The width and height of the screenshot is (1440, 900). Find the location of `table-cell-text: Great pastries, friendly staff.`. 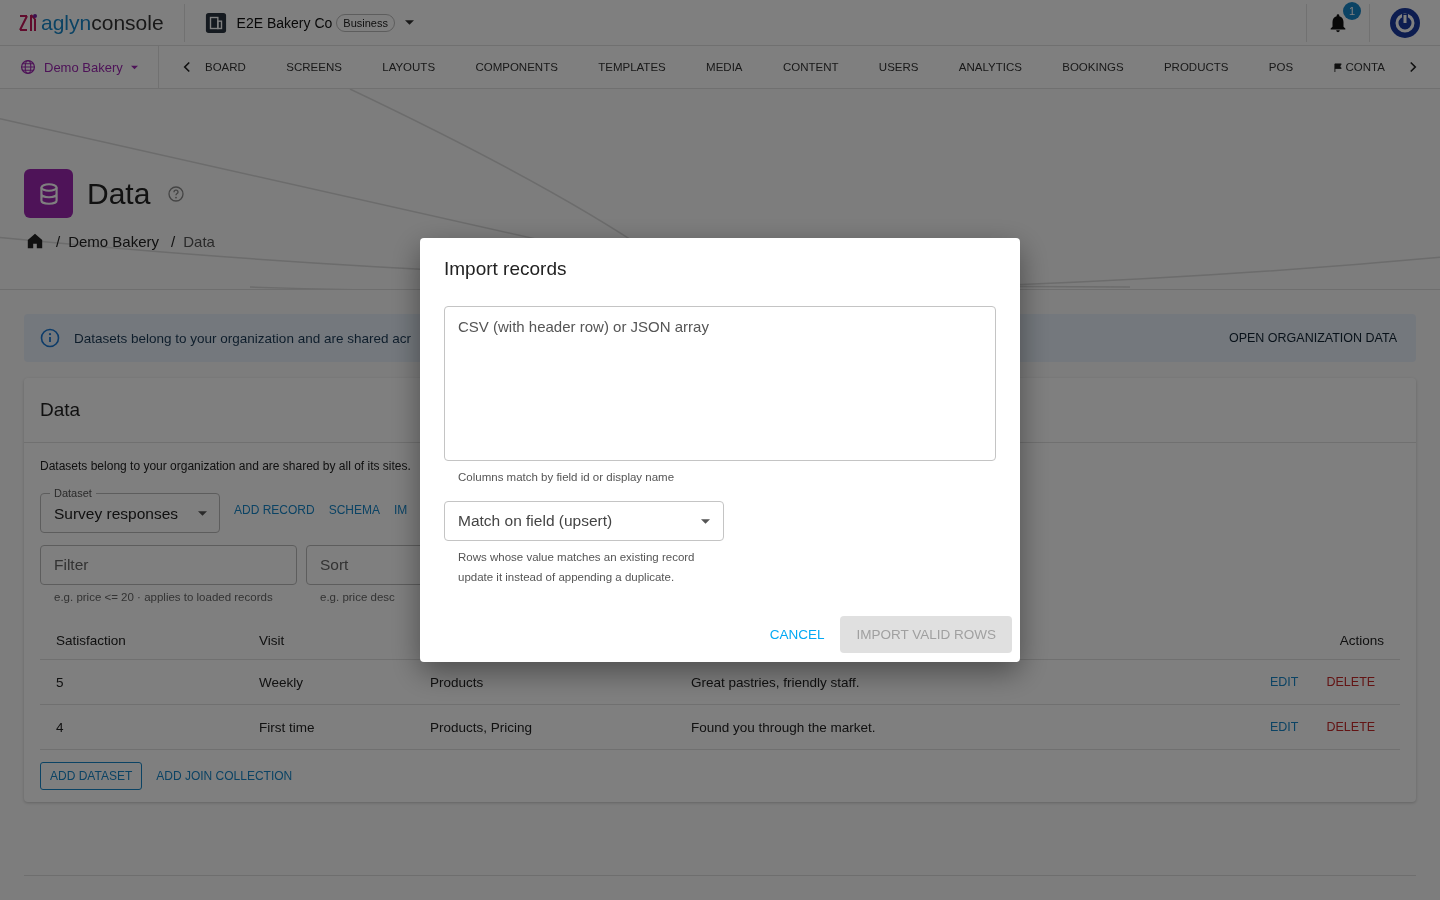

table-cell-text: Great pastries, friendly staff. is located at coordinates (776, 682).